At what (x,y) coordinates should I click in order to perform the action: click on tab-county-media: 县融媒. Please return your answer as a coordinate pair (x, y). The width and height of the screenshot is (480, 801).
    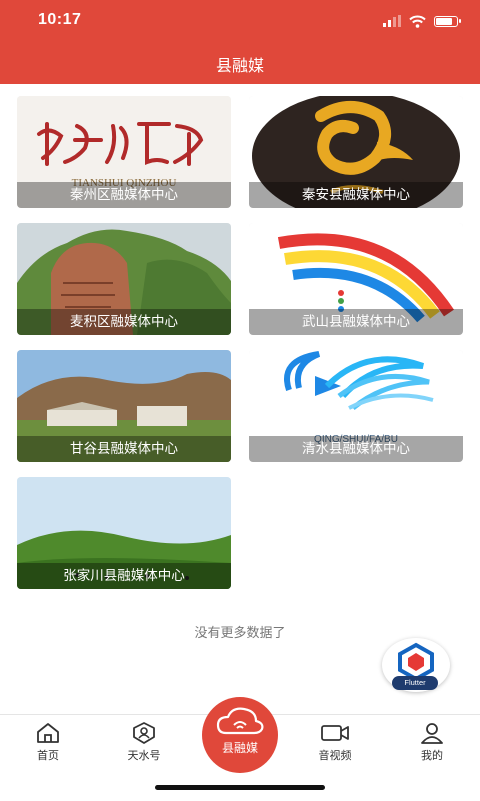
    Looking at the image, I should click on (240, 735).